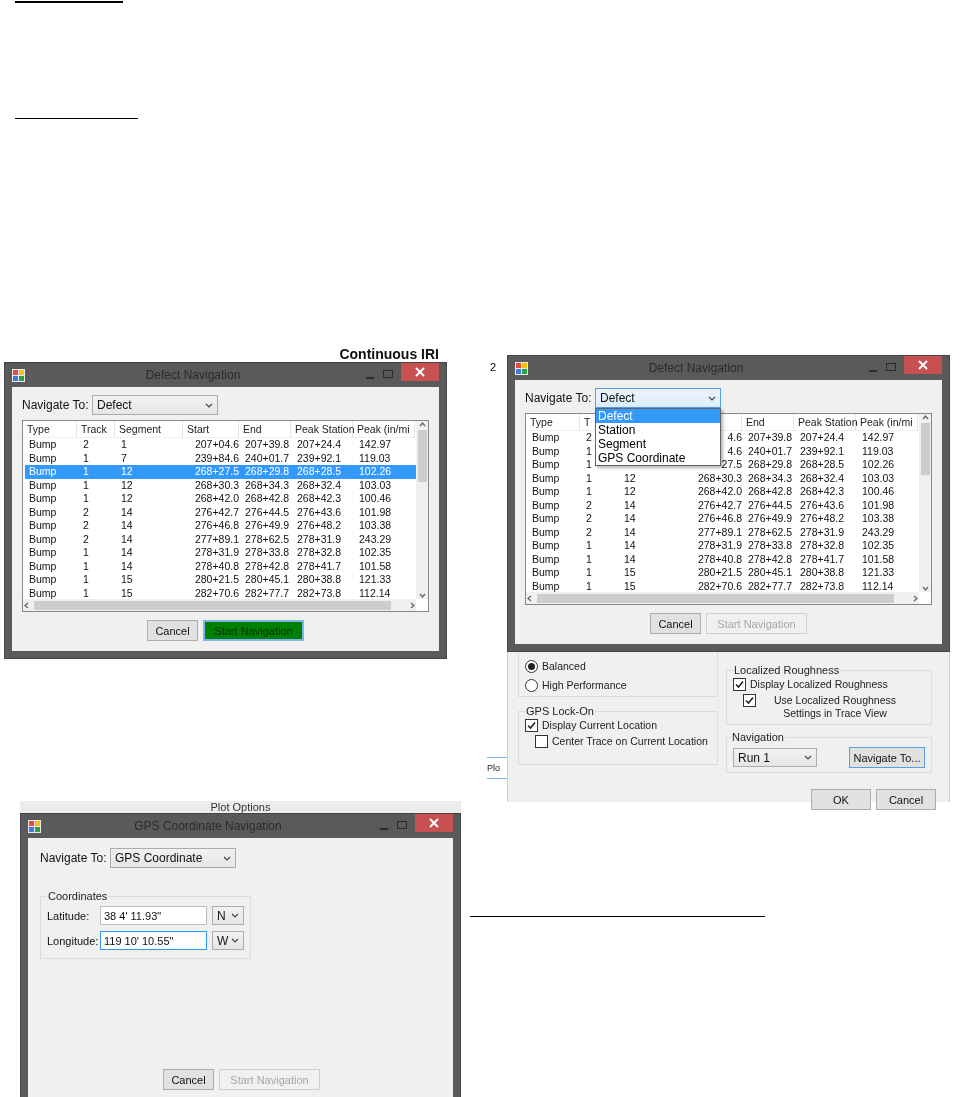  What do you see at coordinates (770, 546) in the screenshot?
I see `table-cell: 278+33.8` at bounding box center [770, 546].